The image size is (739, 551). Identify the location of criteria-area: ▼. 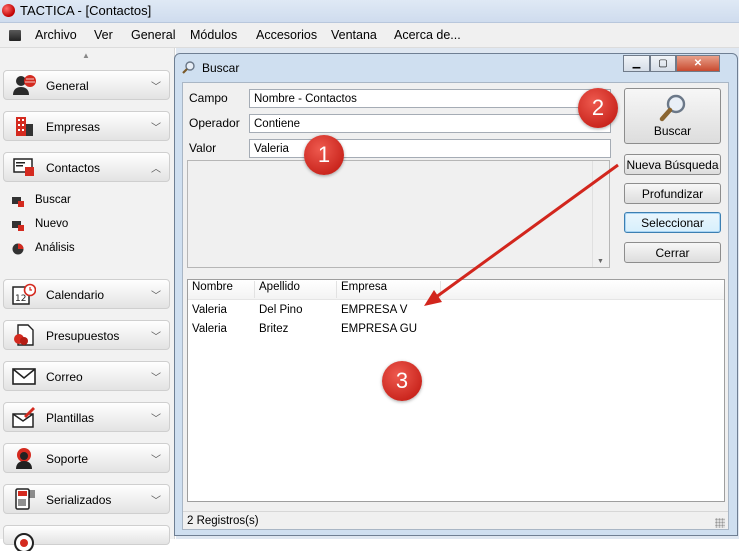
(398, 214).